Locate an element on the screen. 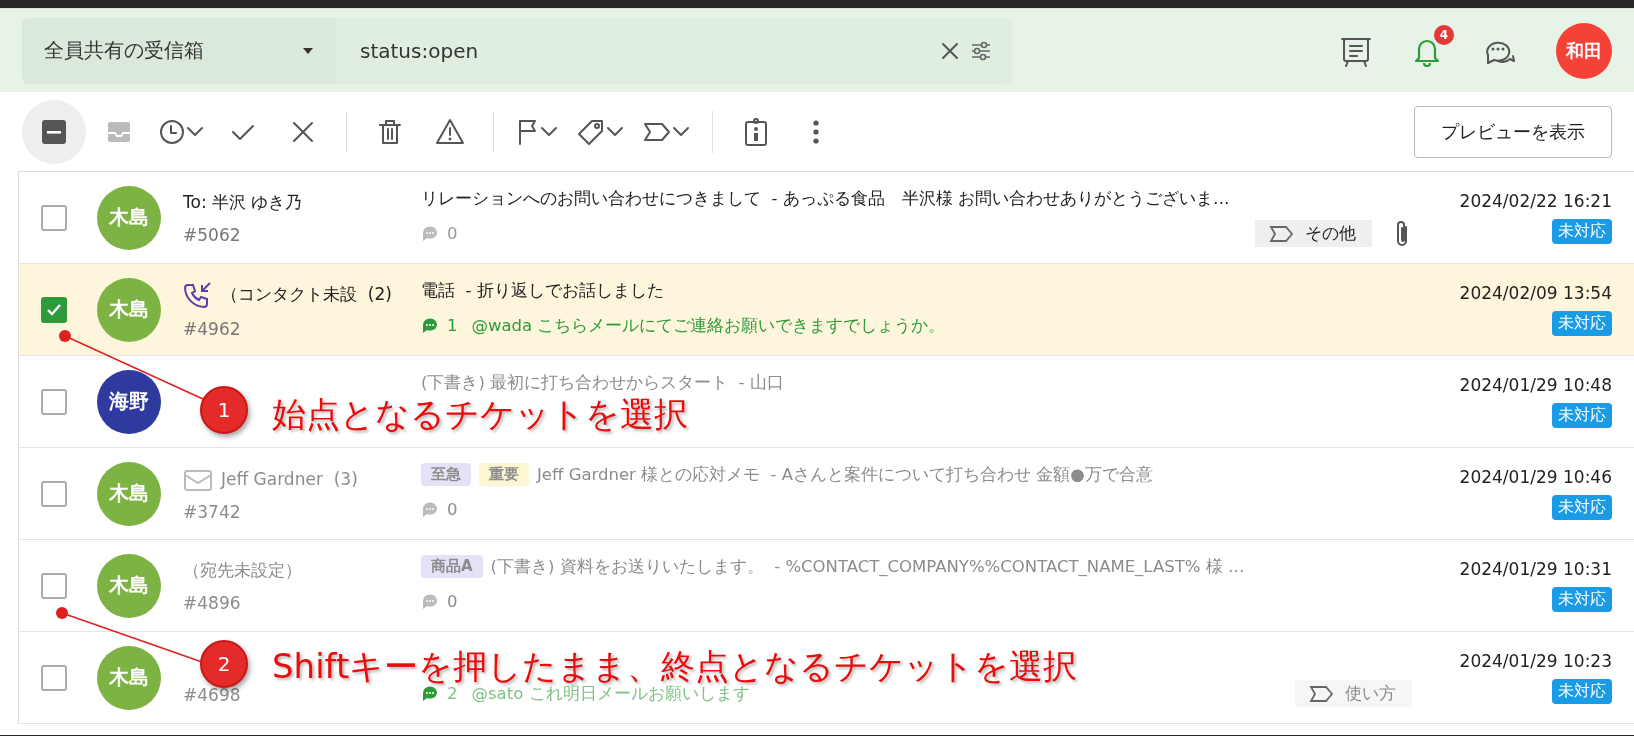 The image size is (1634, 736). minus-checkbox-icon is located at coordinates (54, 131).